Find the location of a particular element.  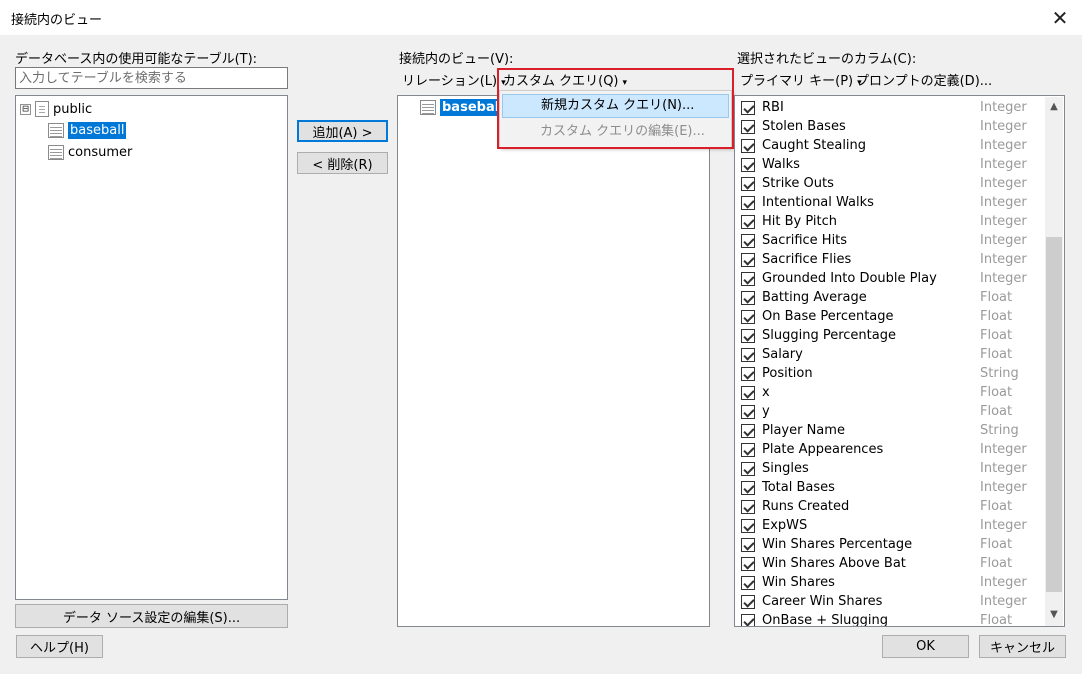

column-row: Stolen Bases Integer is located at coordinates (889, 126).